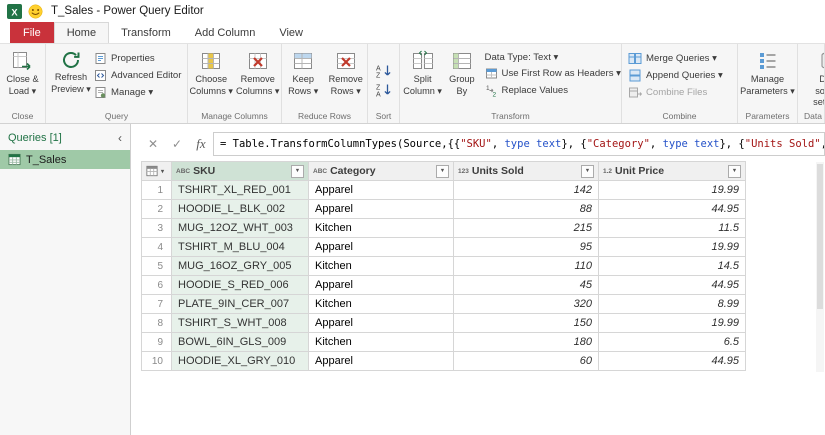  What do you see at coordinates (137, 92) in the screenshot?
I see `manage-button: Manage ▾` at bounding box center [137, 92].